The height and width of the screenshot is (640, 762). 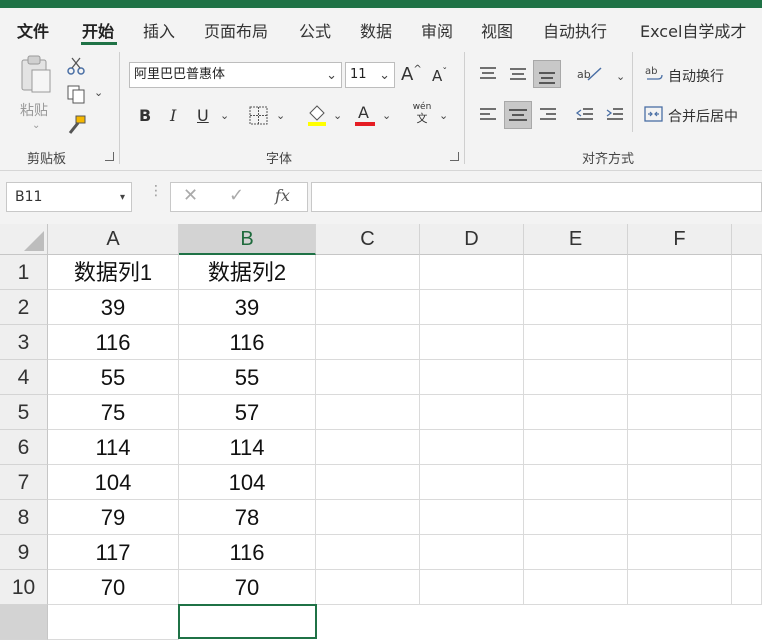 I want to click on cell-a: 39, so click(x=113, y=307).